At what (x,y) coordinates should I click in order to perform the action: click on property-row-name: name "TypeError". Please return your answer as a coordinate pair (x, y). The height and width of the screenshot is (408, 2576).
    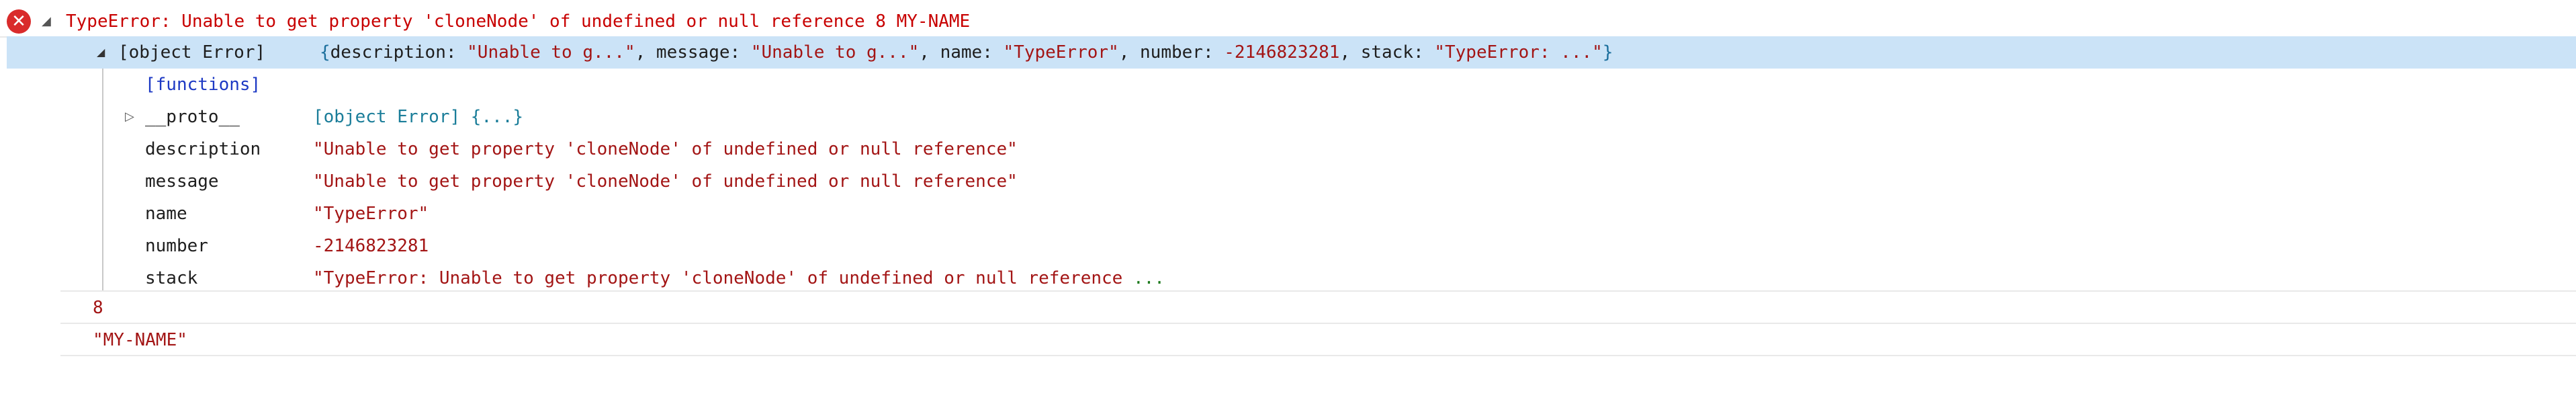
    Looking at the image, I should click on (1288, 214).